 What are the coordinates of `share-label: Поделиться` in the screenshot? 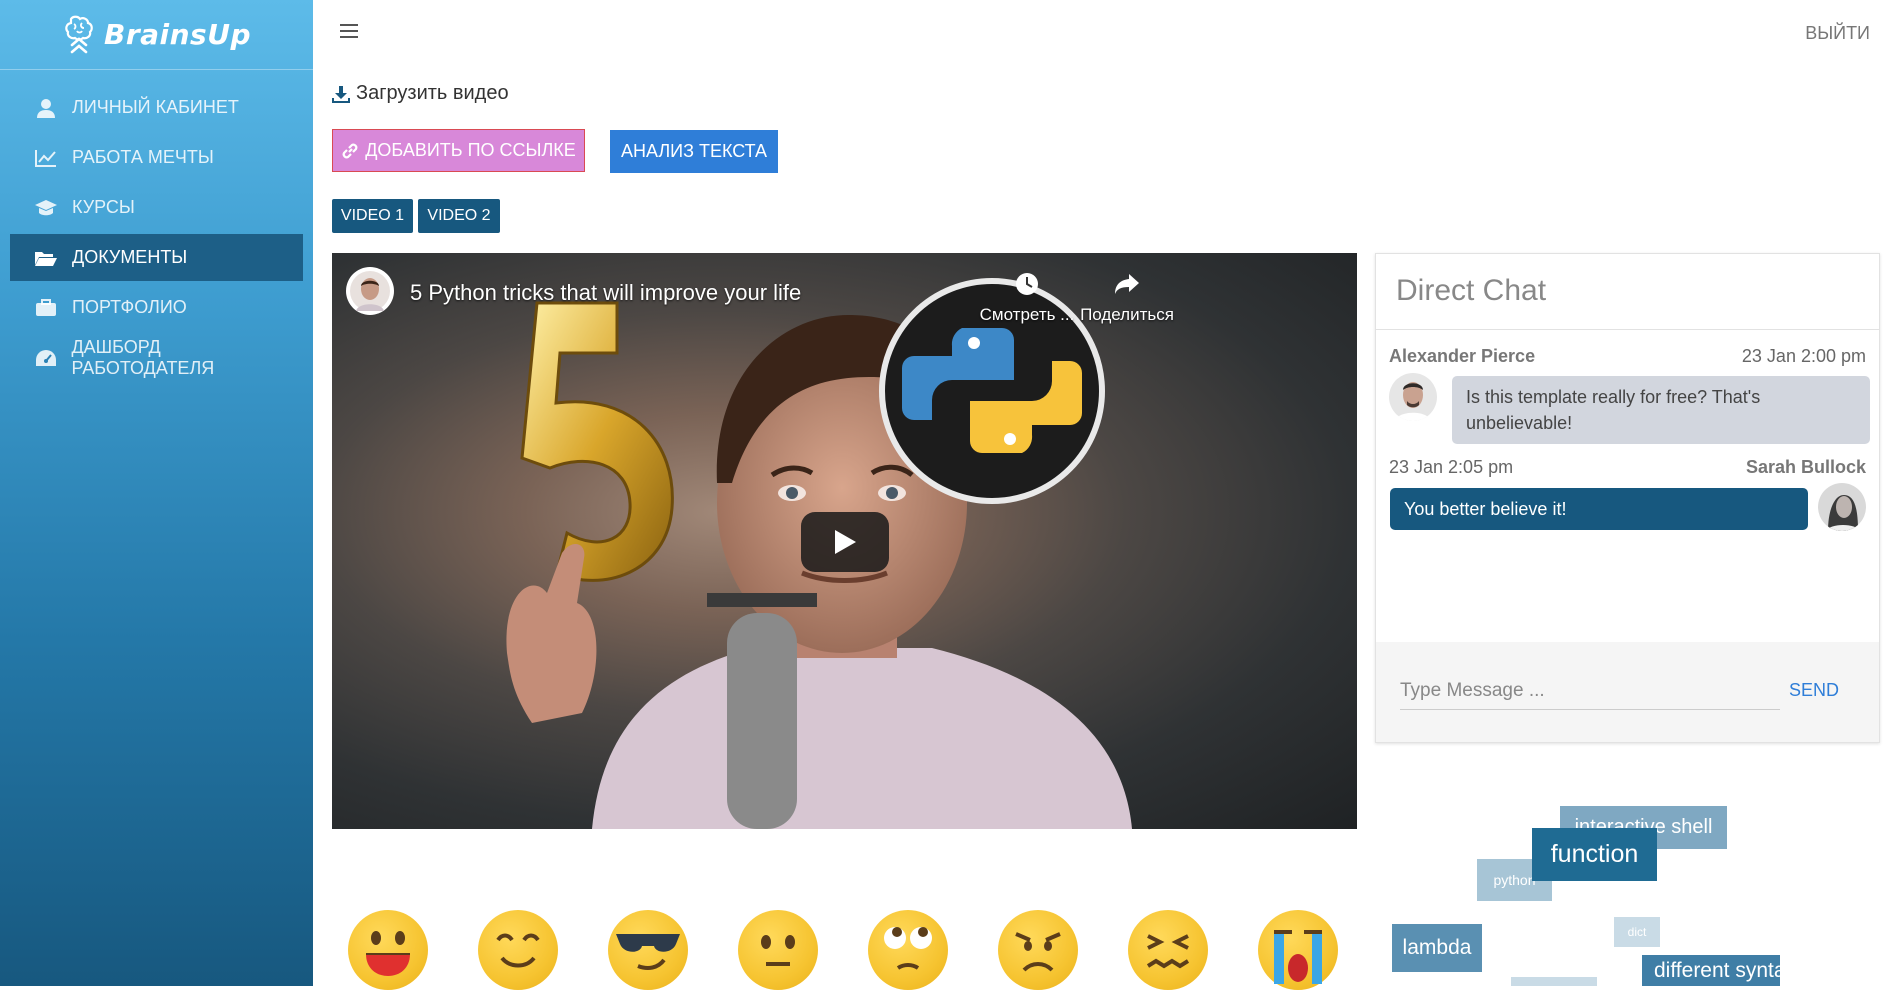 It's located at (1127, 314).